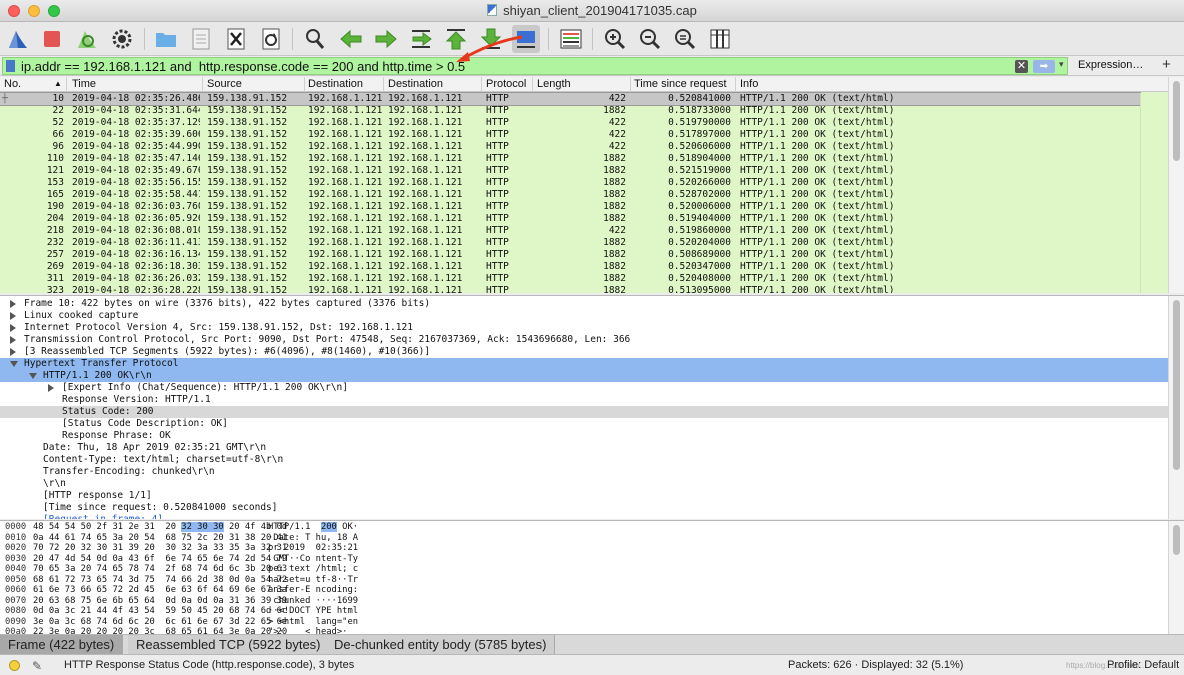 This screenshot has width=1184, height=675. Describe the element at coordinates (1143, 665) in the screenshot. I see `status-profile: Profile: Default` at that location.